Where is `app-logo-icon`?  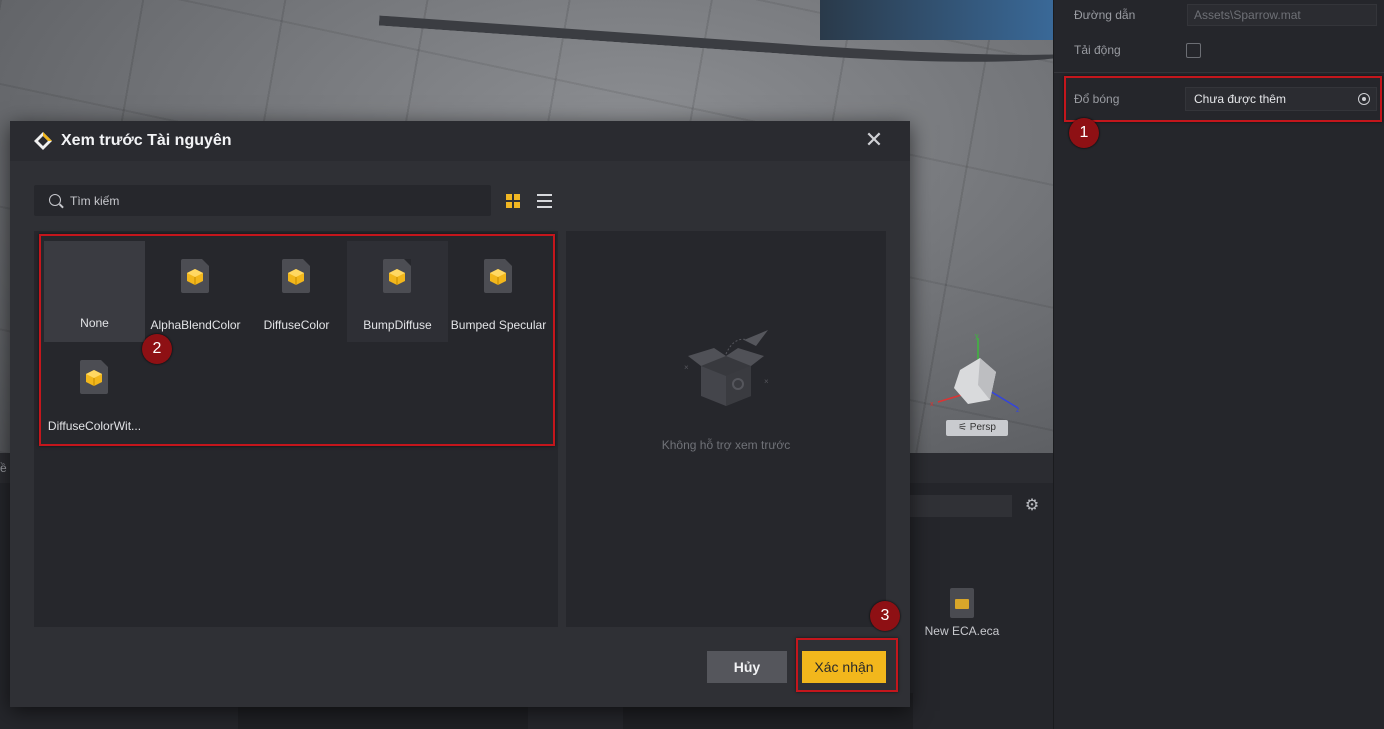 app-logo-icon is located at coordinates (43, 141).